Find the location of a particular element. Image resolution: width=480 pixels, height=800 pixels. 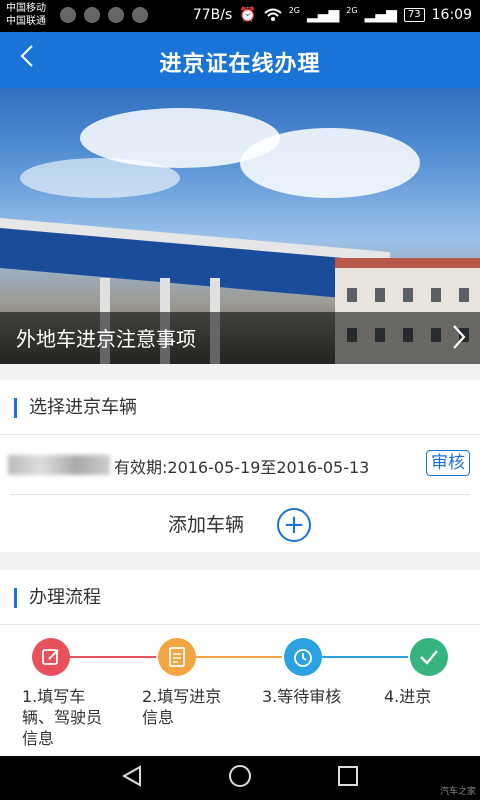

signal-2-type: 2G is located at coordinates (352, 10).